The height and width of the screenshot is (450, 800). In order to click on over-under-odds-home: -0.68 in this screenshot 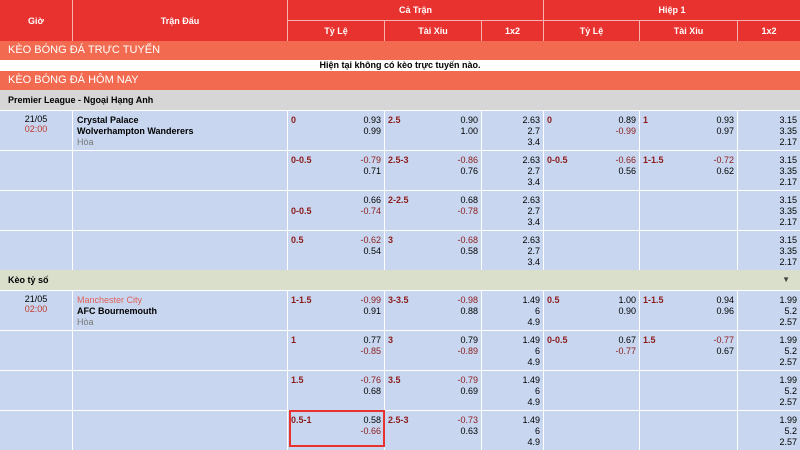, I will do `click(467, 240)`.